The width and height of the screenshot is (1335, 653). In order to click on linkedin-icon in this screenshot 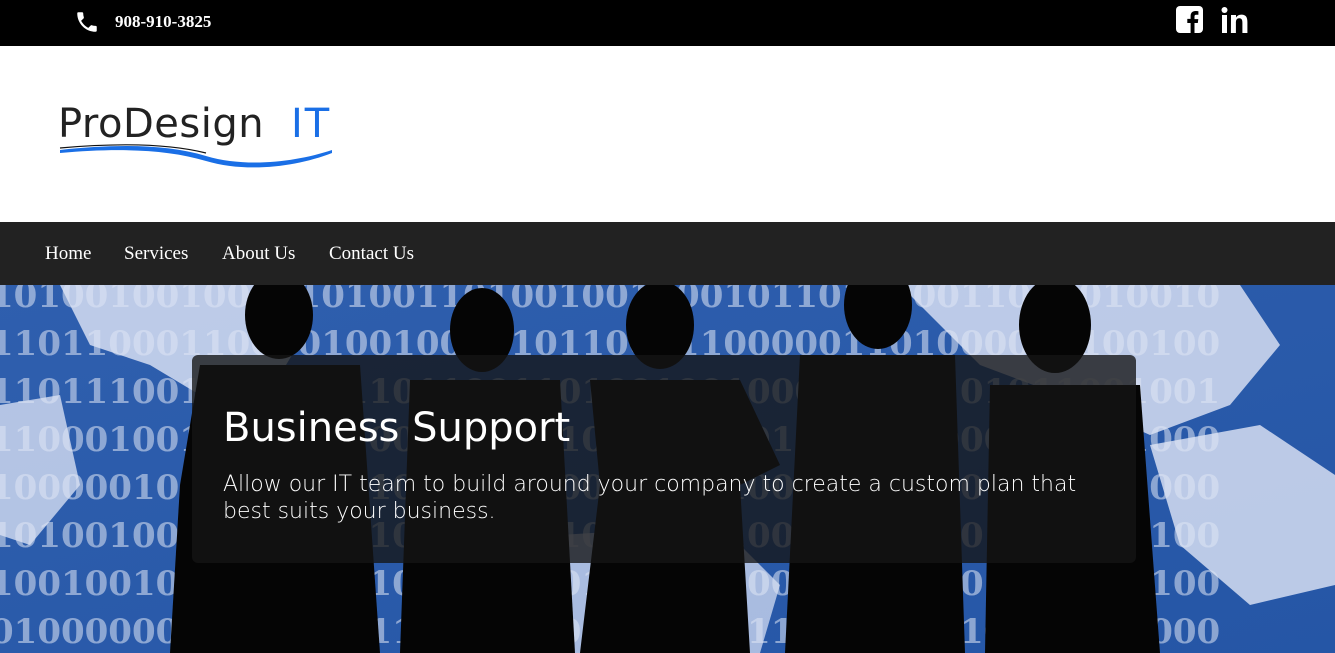, I will do `click(1235, 20)`.